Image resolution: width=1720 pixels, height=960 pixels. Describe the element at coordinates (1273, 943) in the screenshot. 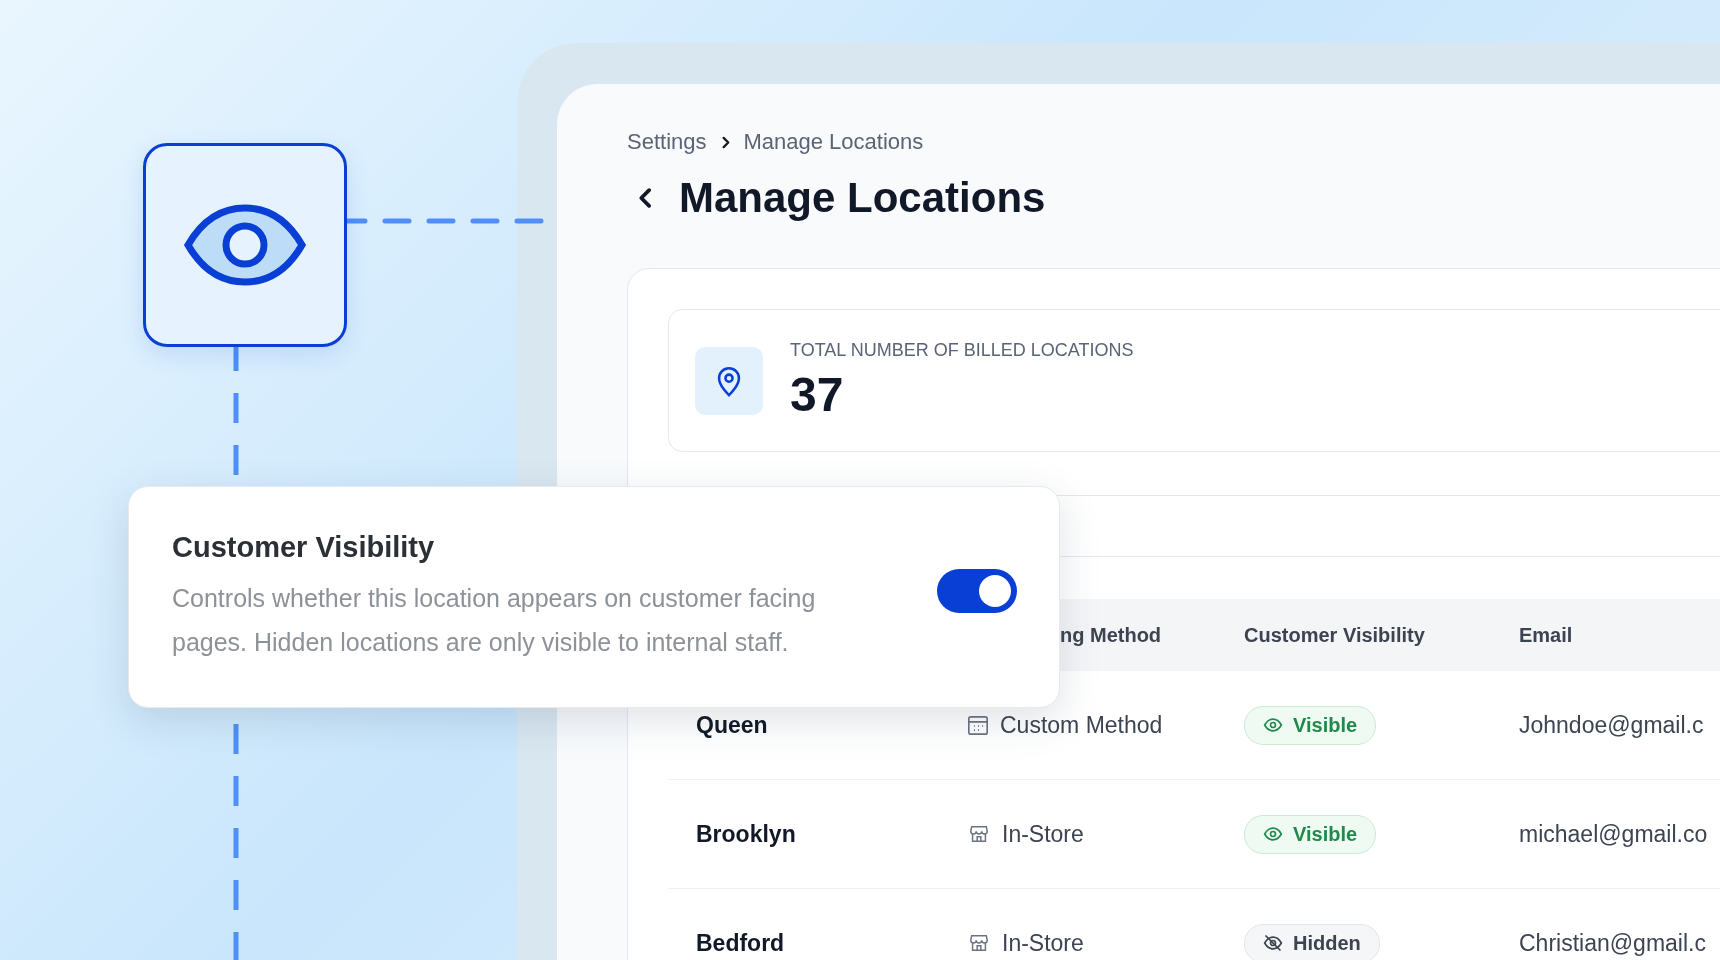

I see `eye-off-icon` at that location.